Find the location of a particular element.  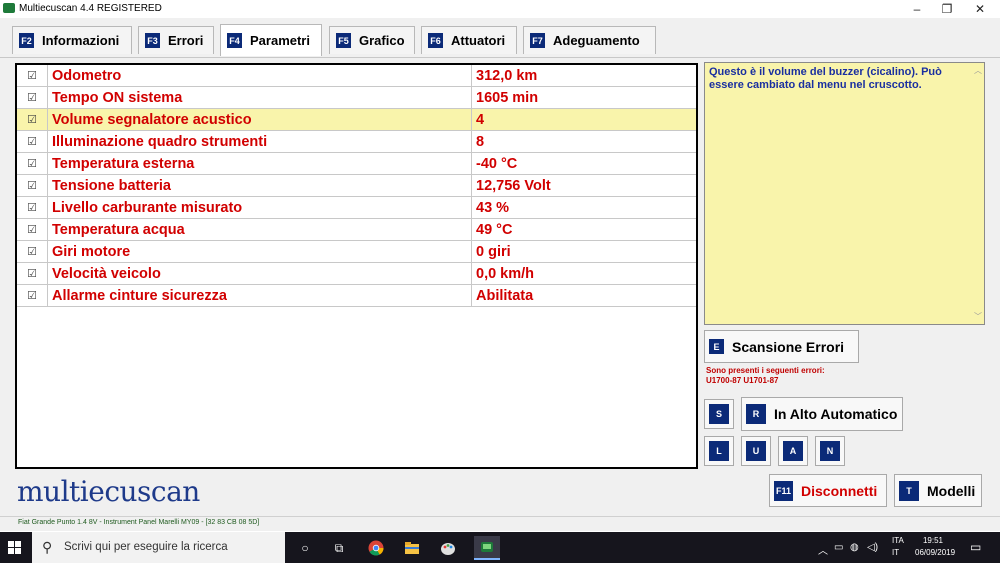

tray-expand-icon: ︿ is located at coordinates (823, 549).